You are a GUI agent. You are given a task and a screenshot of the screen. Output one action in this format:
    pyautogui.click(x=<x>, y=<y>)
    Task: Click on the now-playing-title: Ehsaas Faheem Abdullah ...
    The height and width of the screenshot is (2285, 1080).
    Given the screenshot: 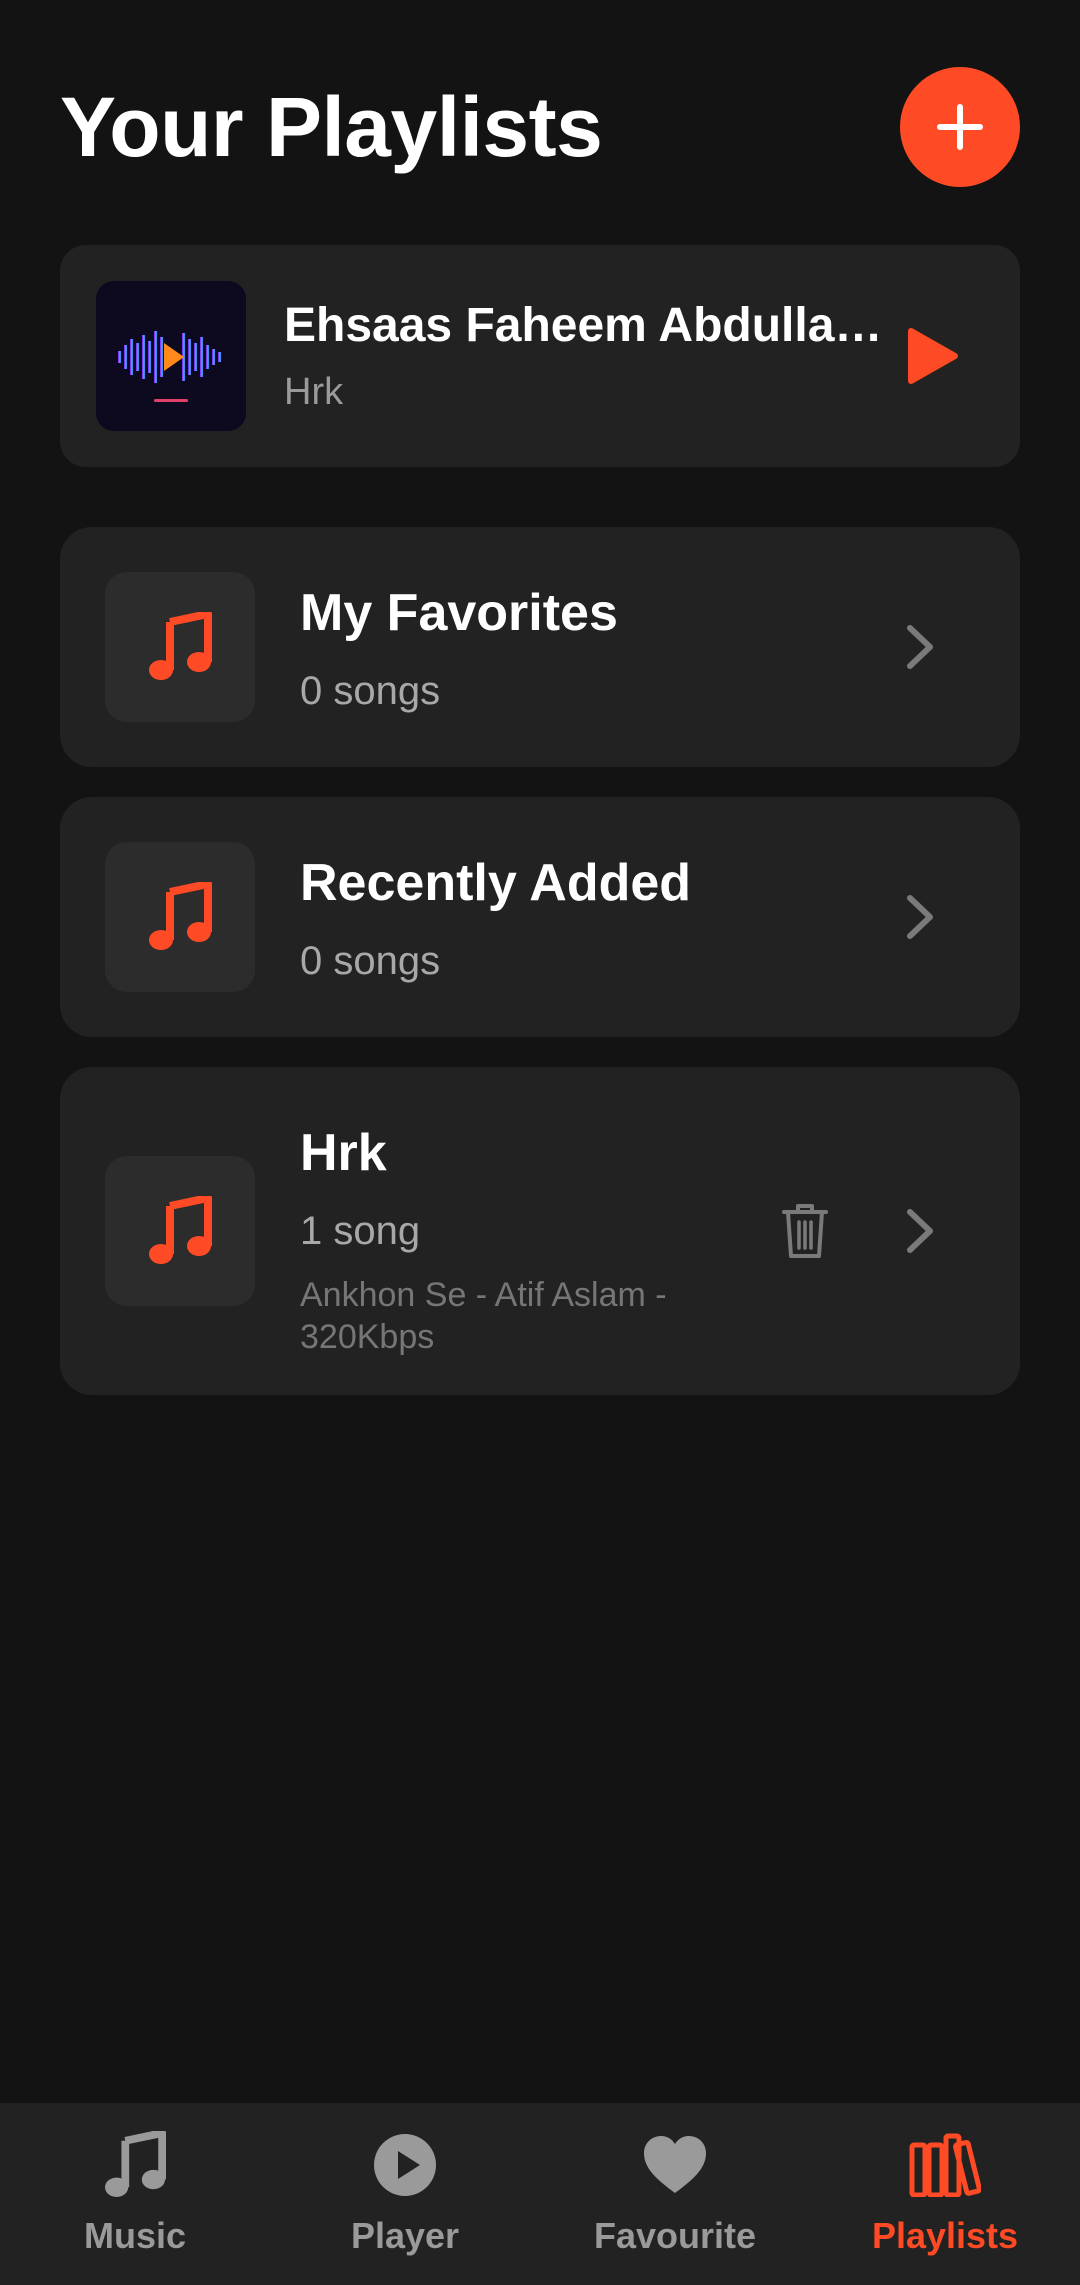 What is the action you would take?
    pyautogui.click(x=584, y=325)
    